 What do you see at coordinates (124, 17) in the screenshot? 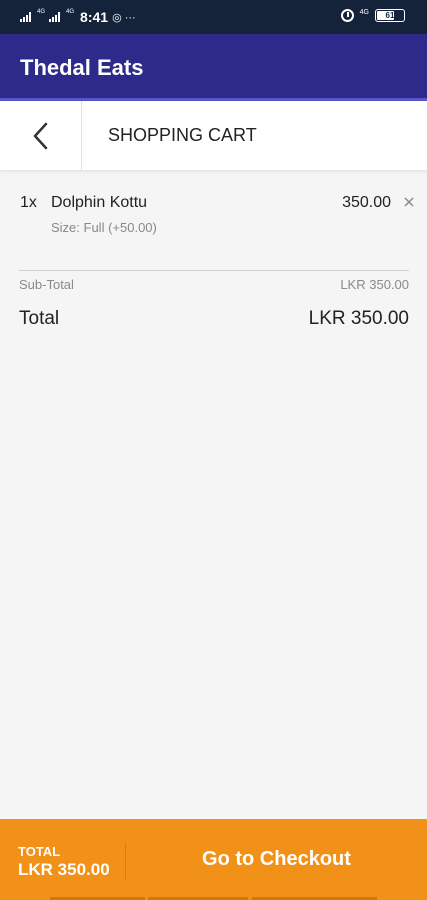
I see `notification-icons: ◎ ···` at bounding box center [124, 17].